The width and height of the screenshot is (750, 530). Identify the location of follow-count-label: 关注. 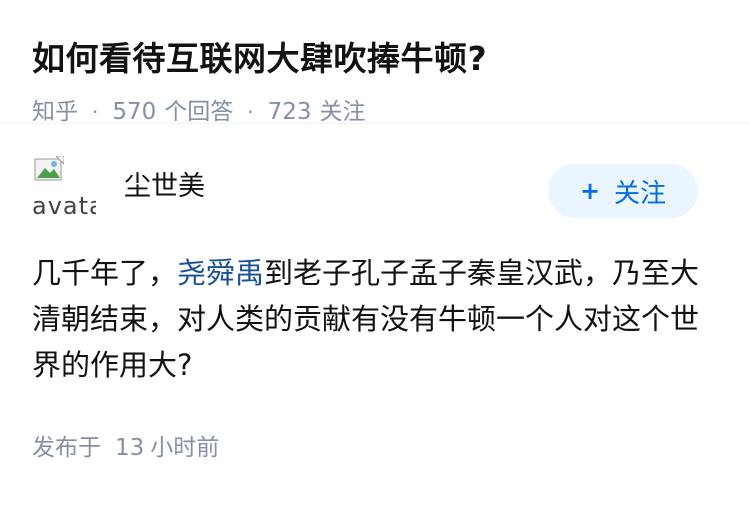
(342, 112).